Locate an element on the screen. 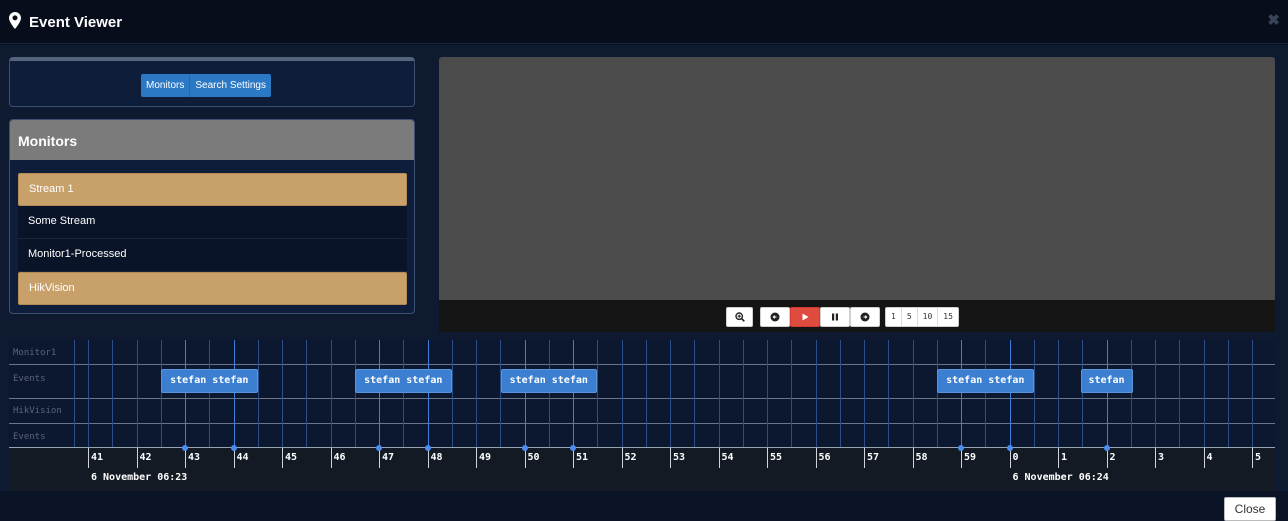  pause-button is located at coordinates (835, 317).